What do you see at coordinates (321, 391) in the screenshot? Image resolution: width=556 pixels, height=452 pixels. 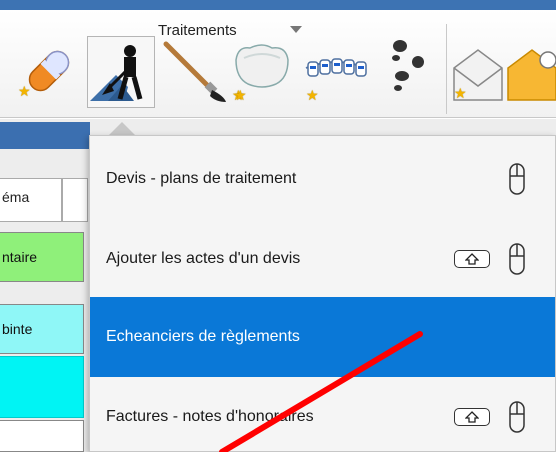 I see `red-annotation-line` at bounding box center [321, 391].